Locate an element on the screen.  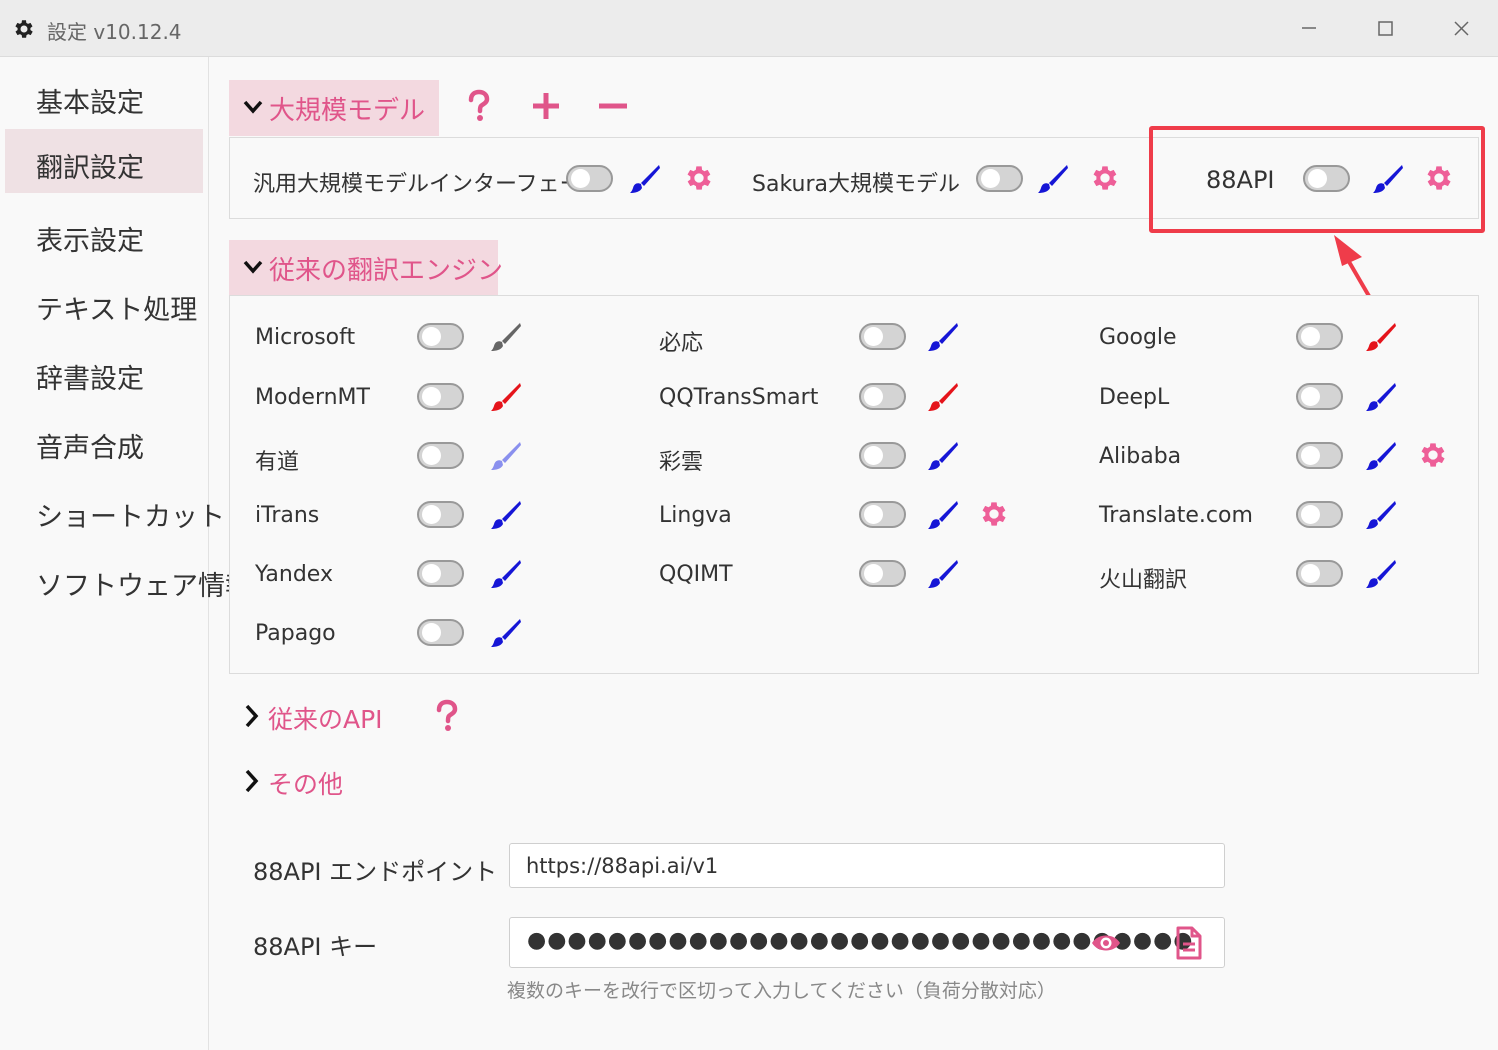
classic-section-header: 従来の翻訳エンジン is located at coordinates (366, 268).